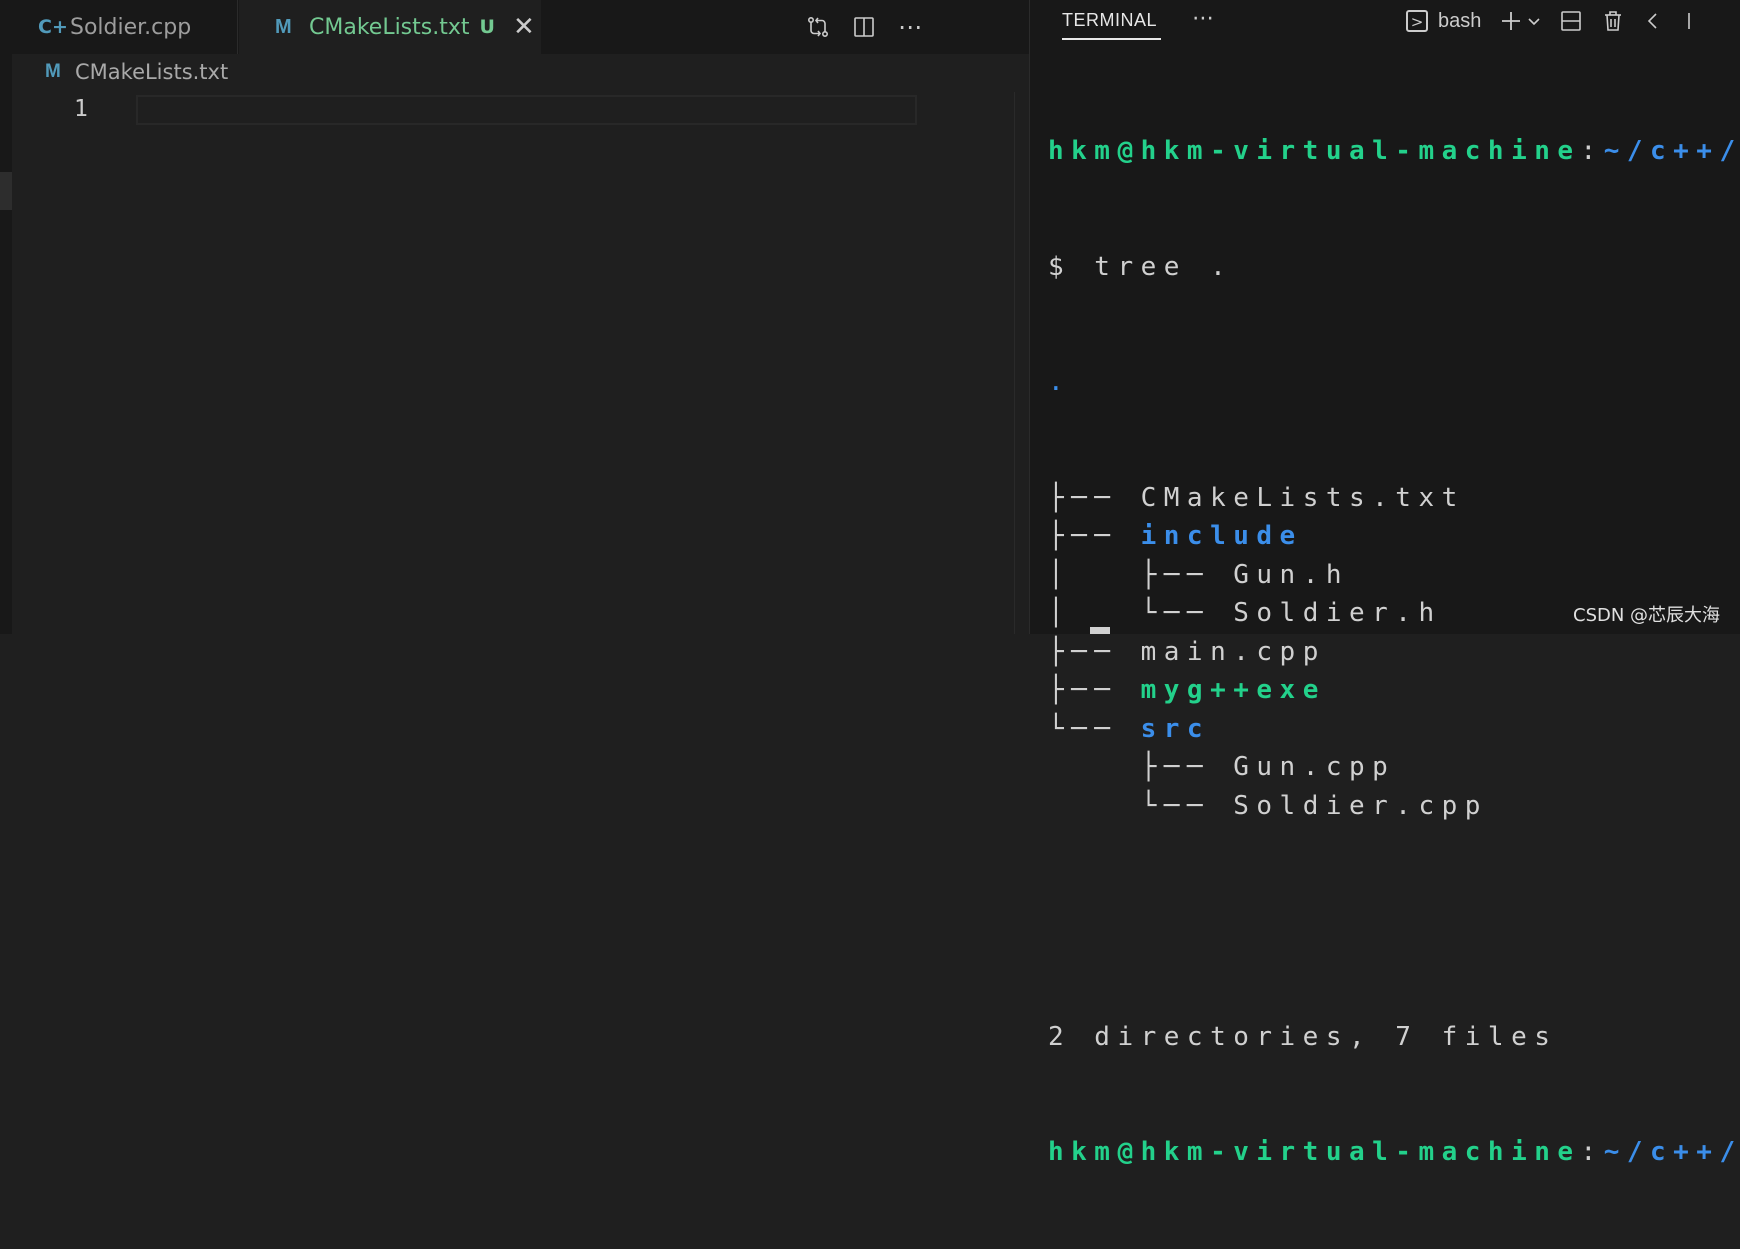  I want to click on tree-item: └── Soldier.cpp, so click(1394, 806).